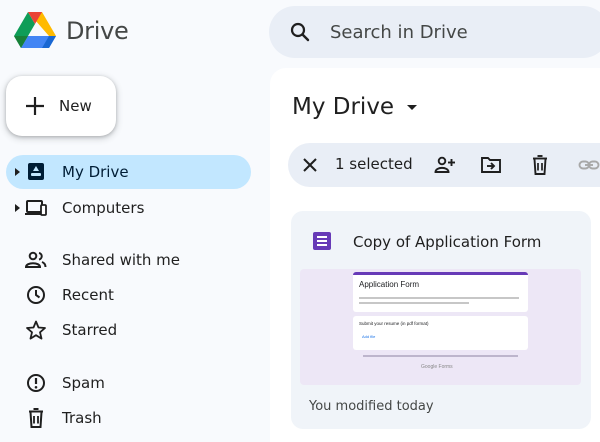 This screenshot has height=442, width=600. What do you see at coordinates (35, 30) in the screenshot?
I see `google-drive-logo` at bounding box center [35, 30].